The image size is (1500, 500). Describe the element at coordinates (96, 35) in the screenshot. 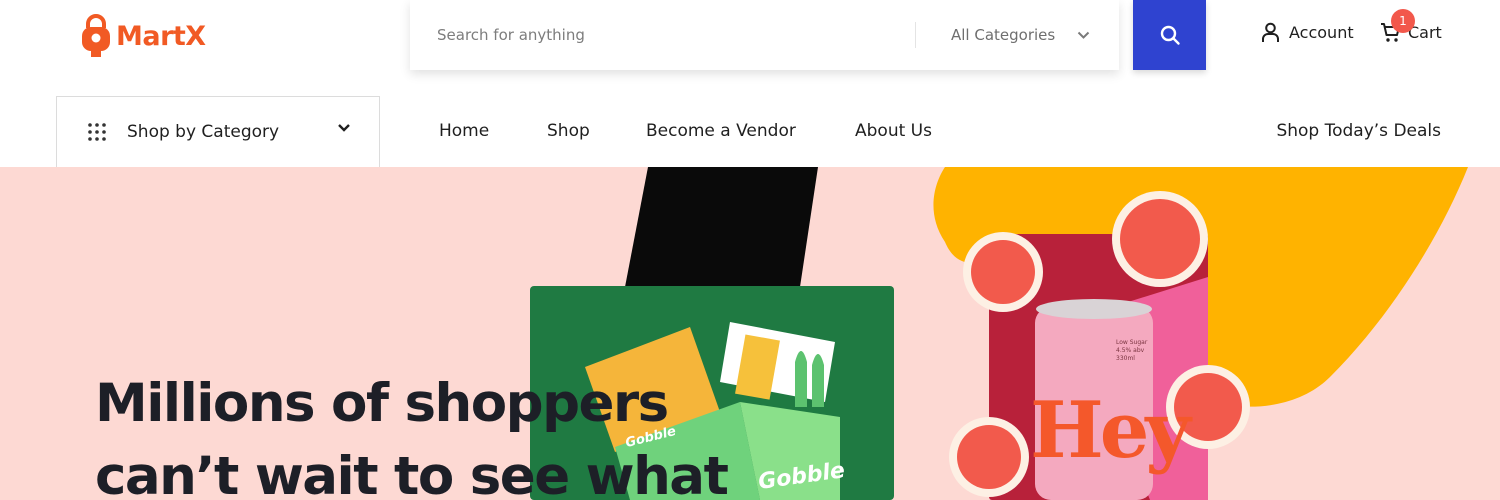

I see `shopping-bag-icon` at that location.